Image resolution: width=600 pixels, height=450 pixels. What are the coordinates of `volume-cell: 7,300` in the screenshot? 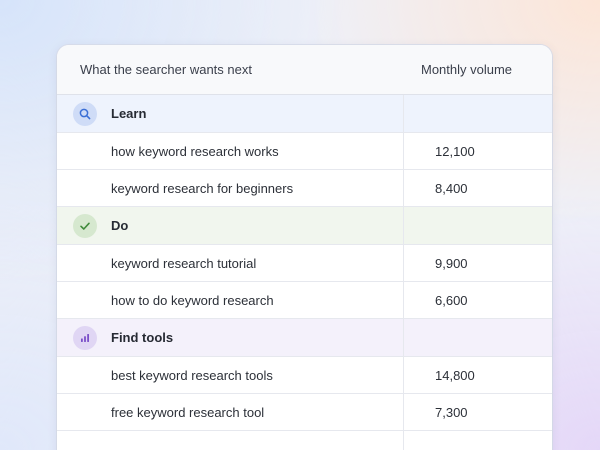 It's located at (451, 412).